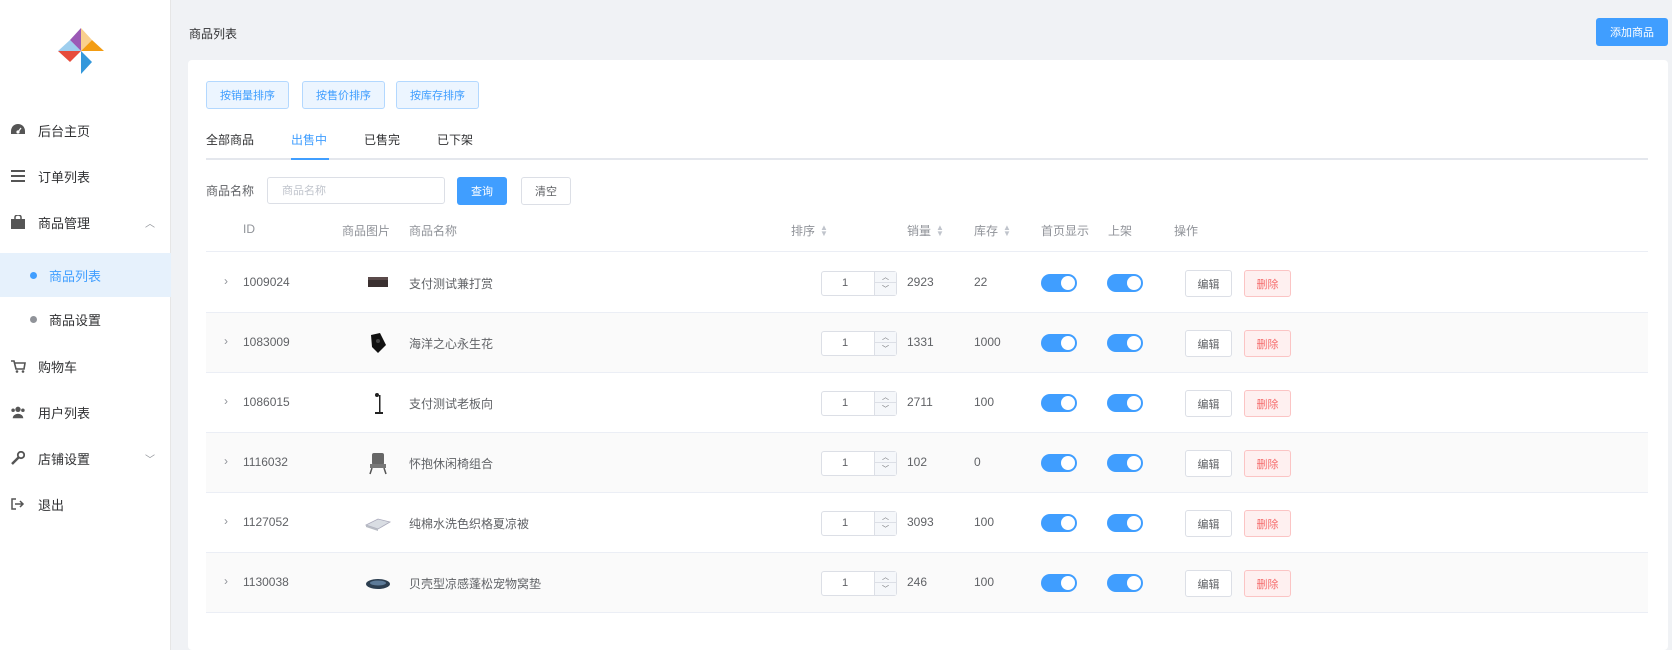 The height and width of the screenshot is (650, 1672). What do you see at coordinates (920, 522) in the screenshot?
I see `cell-sales: 3093` at bounding box center [920, 522].